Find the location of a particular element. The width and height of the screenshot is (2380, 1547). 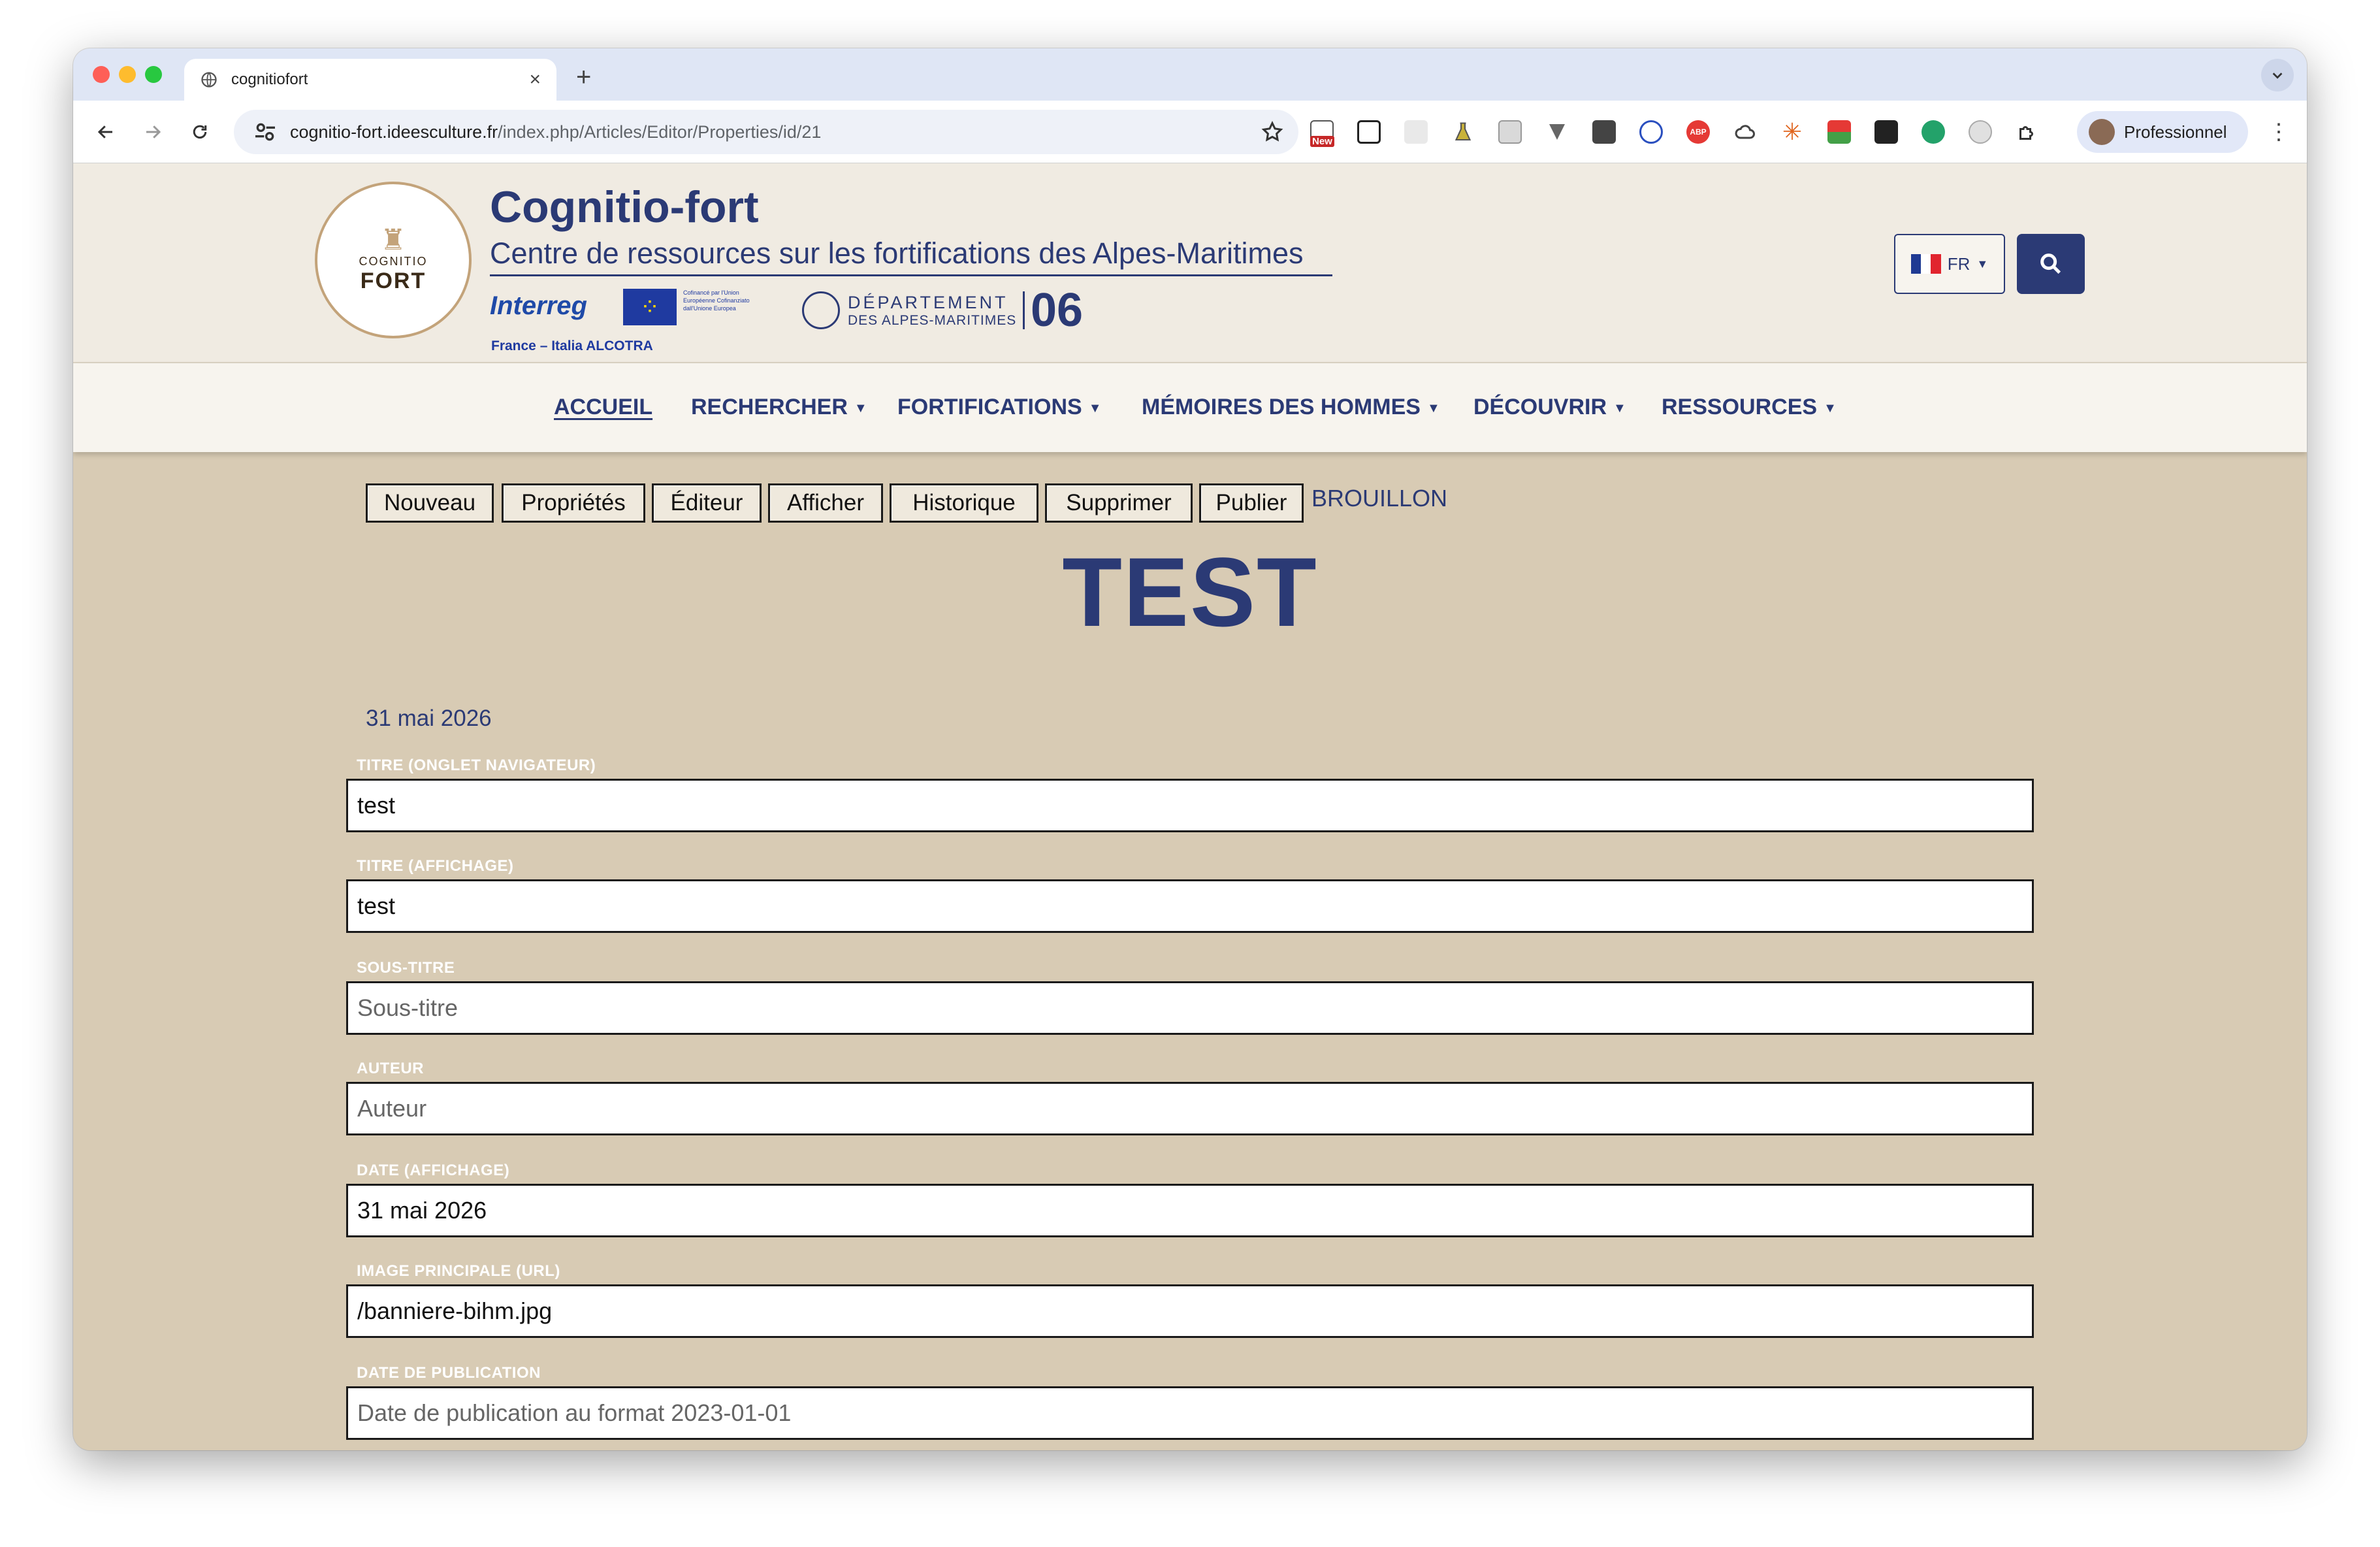

extension-page-icon is located at coordinates (1416, 132).